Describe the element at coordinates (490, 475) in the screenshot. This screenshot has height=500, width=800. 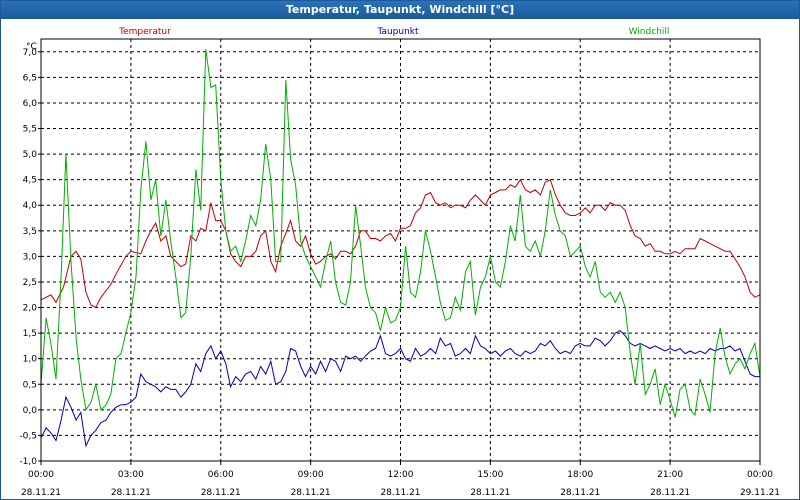
I see `x-tick-time: 15:00` at that location.